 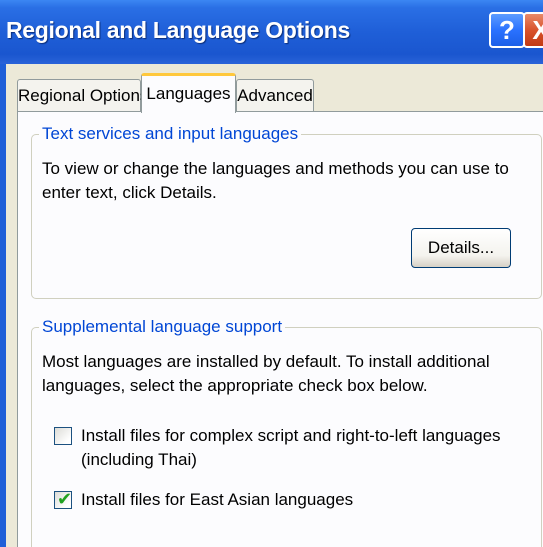 What do you see at coordinates (162, 327) in the screenshot?
I see `supplemental-legend: Supplemental language support` at bounding box center [162, 327].